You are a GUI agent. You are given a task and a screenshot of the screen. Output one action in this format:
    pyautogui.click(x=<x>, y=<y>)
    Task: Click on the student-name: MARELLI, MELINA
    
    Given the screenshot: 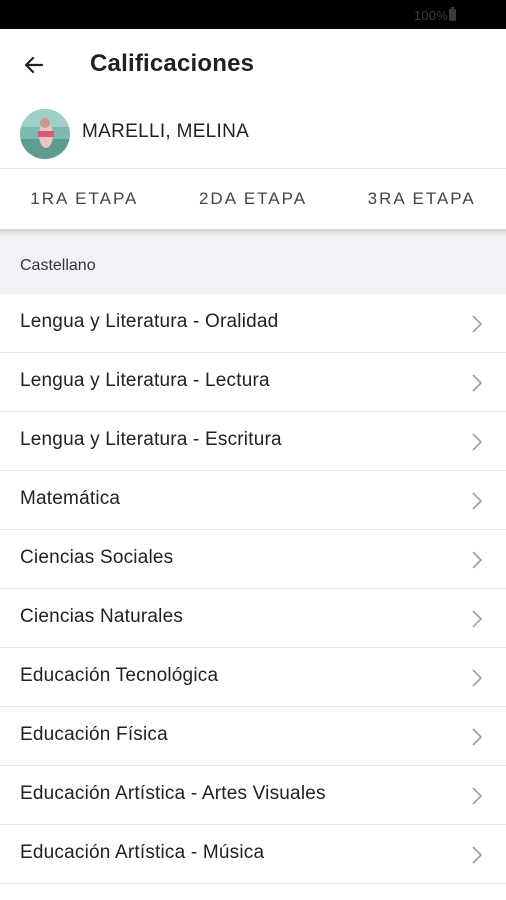 What is the action you would take?
    pyautogui.click(x=166, y=131)
    